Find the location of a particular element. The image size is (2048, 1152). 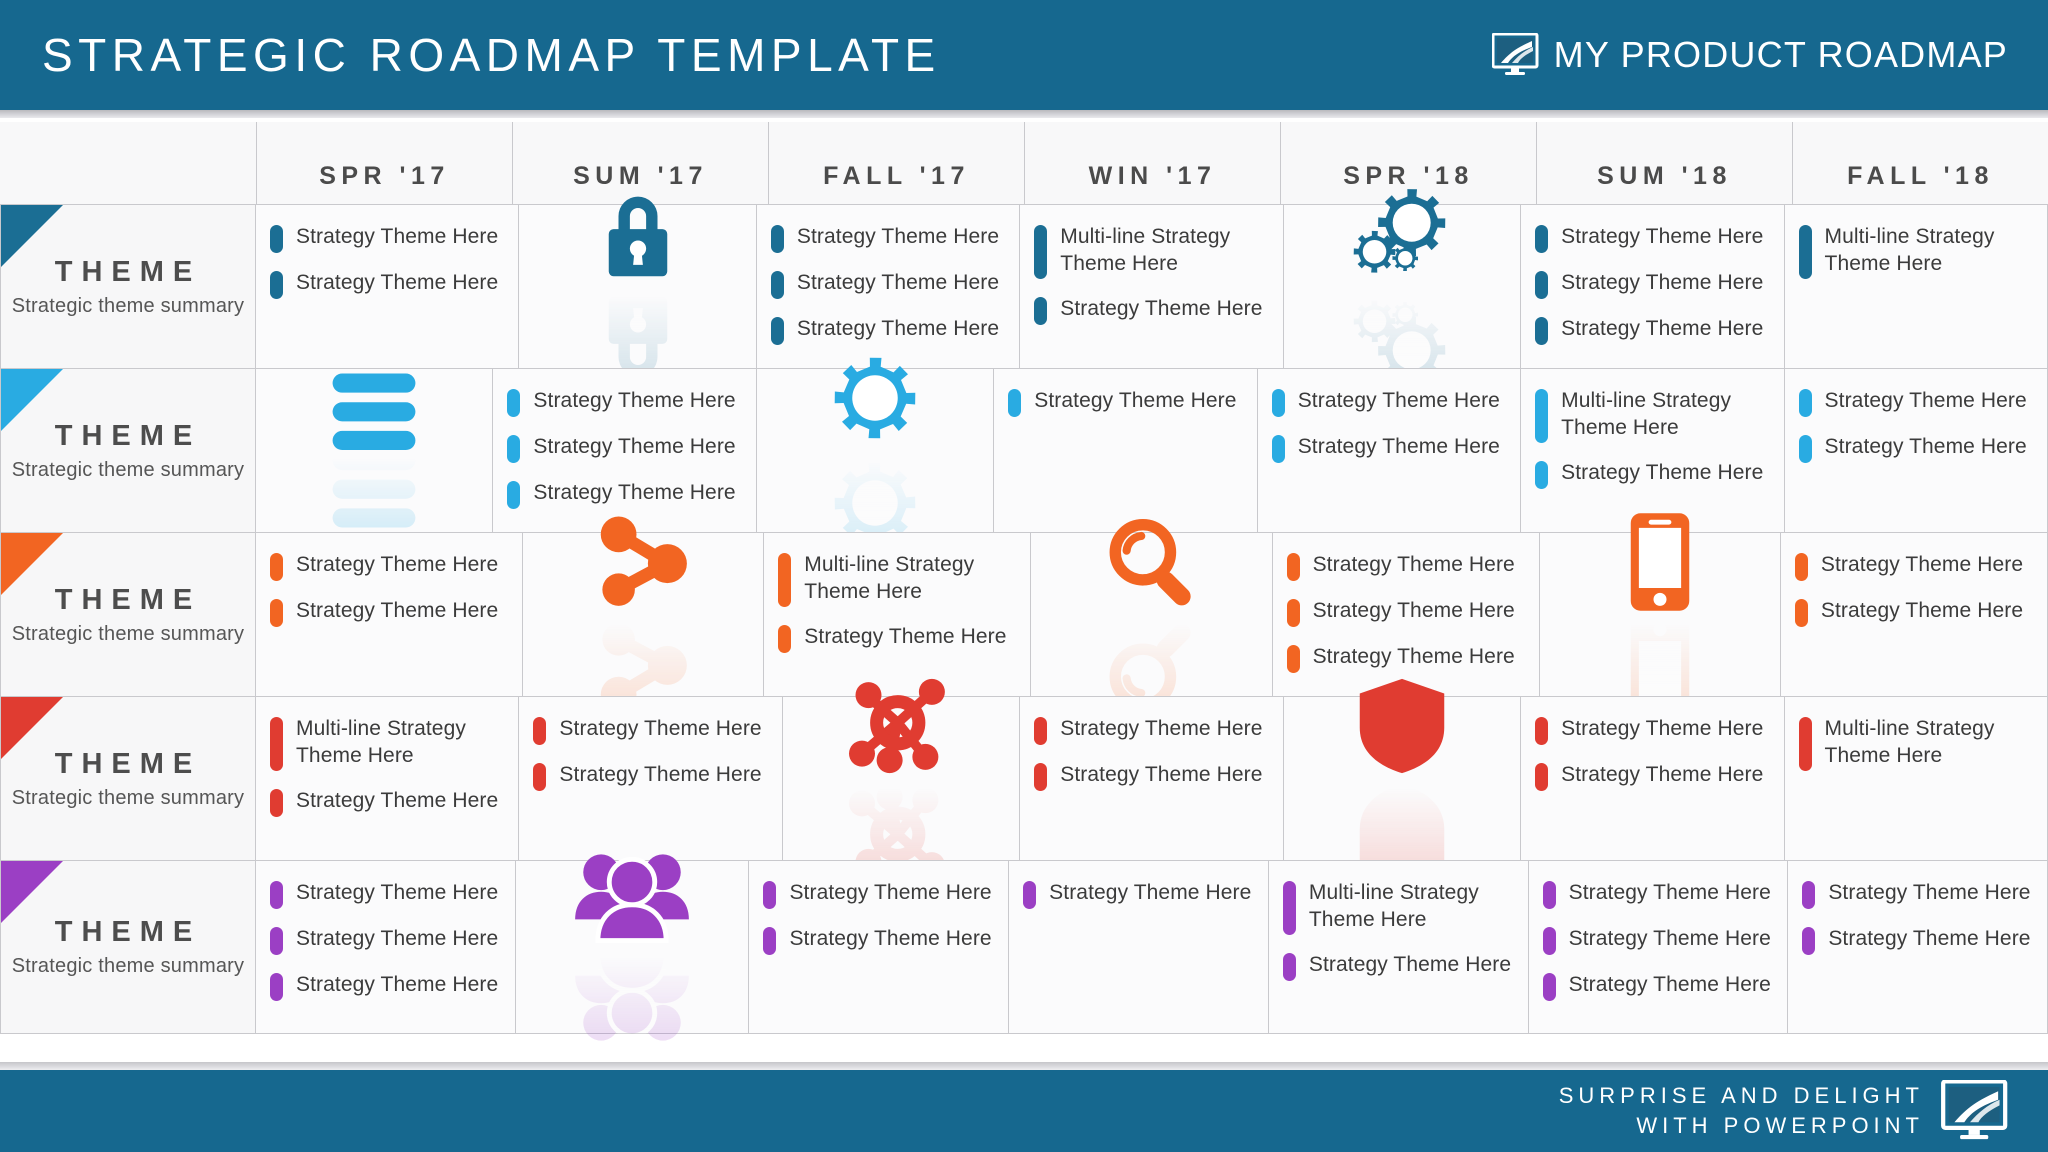

shield-icon is located at coordinates (1402, 778).